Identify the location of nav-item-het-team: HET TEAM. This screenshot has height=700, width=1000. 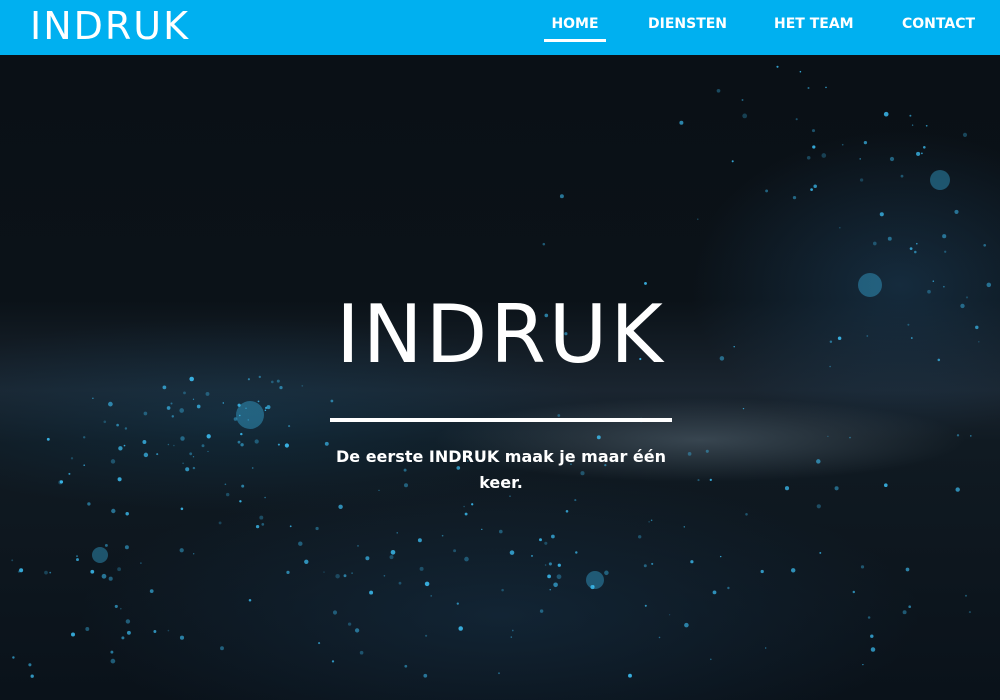
(814, 16).